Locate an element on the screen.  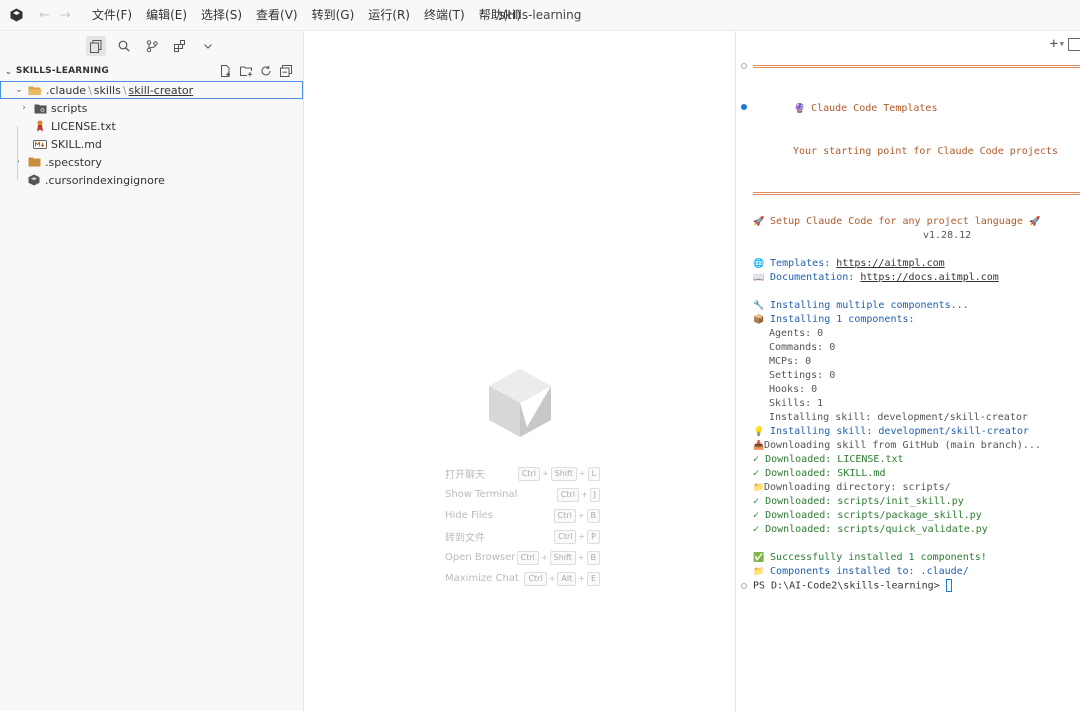
key-combo: Ctrl + P is located at coordinates (577, 536).